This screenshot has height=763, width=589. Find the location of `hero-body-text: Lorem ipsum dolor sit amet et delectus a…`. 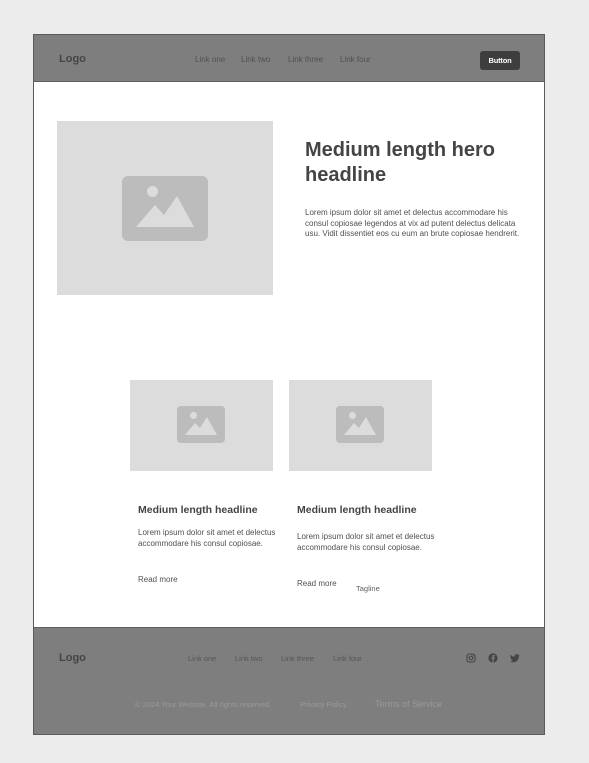

hero-body-text: Lorem ipsum dolor sit amet et delectus a… is located at coordinates (412, 223).